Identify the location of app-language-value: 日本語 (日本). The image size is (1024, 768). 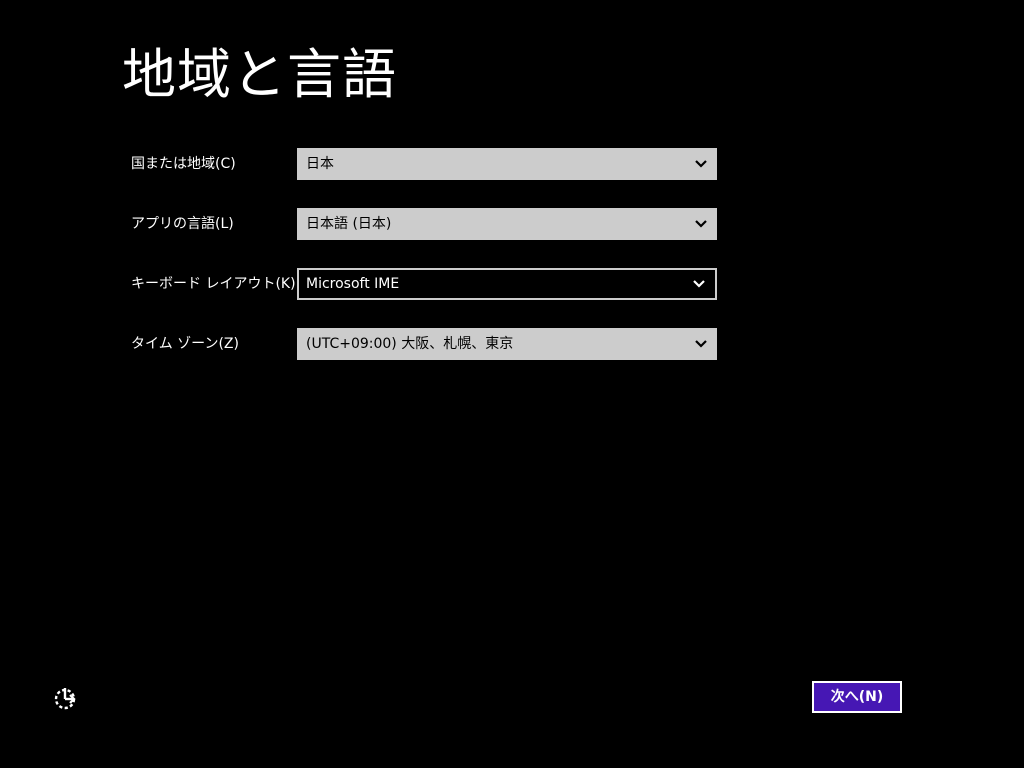
(349, 224).